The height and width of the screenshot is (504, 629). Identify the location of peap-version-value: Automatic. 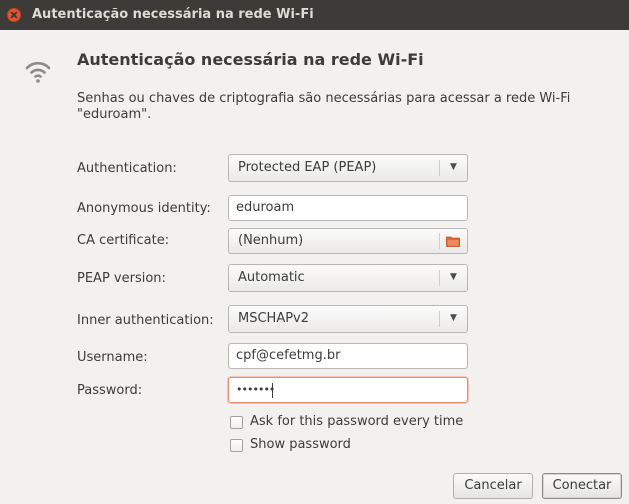
(271, 277).